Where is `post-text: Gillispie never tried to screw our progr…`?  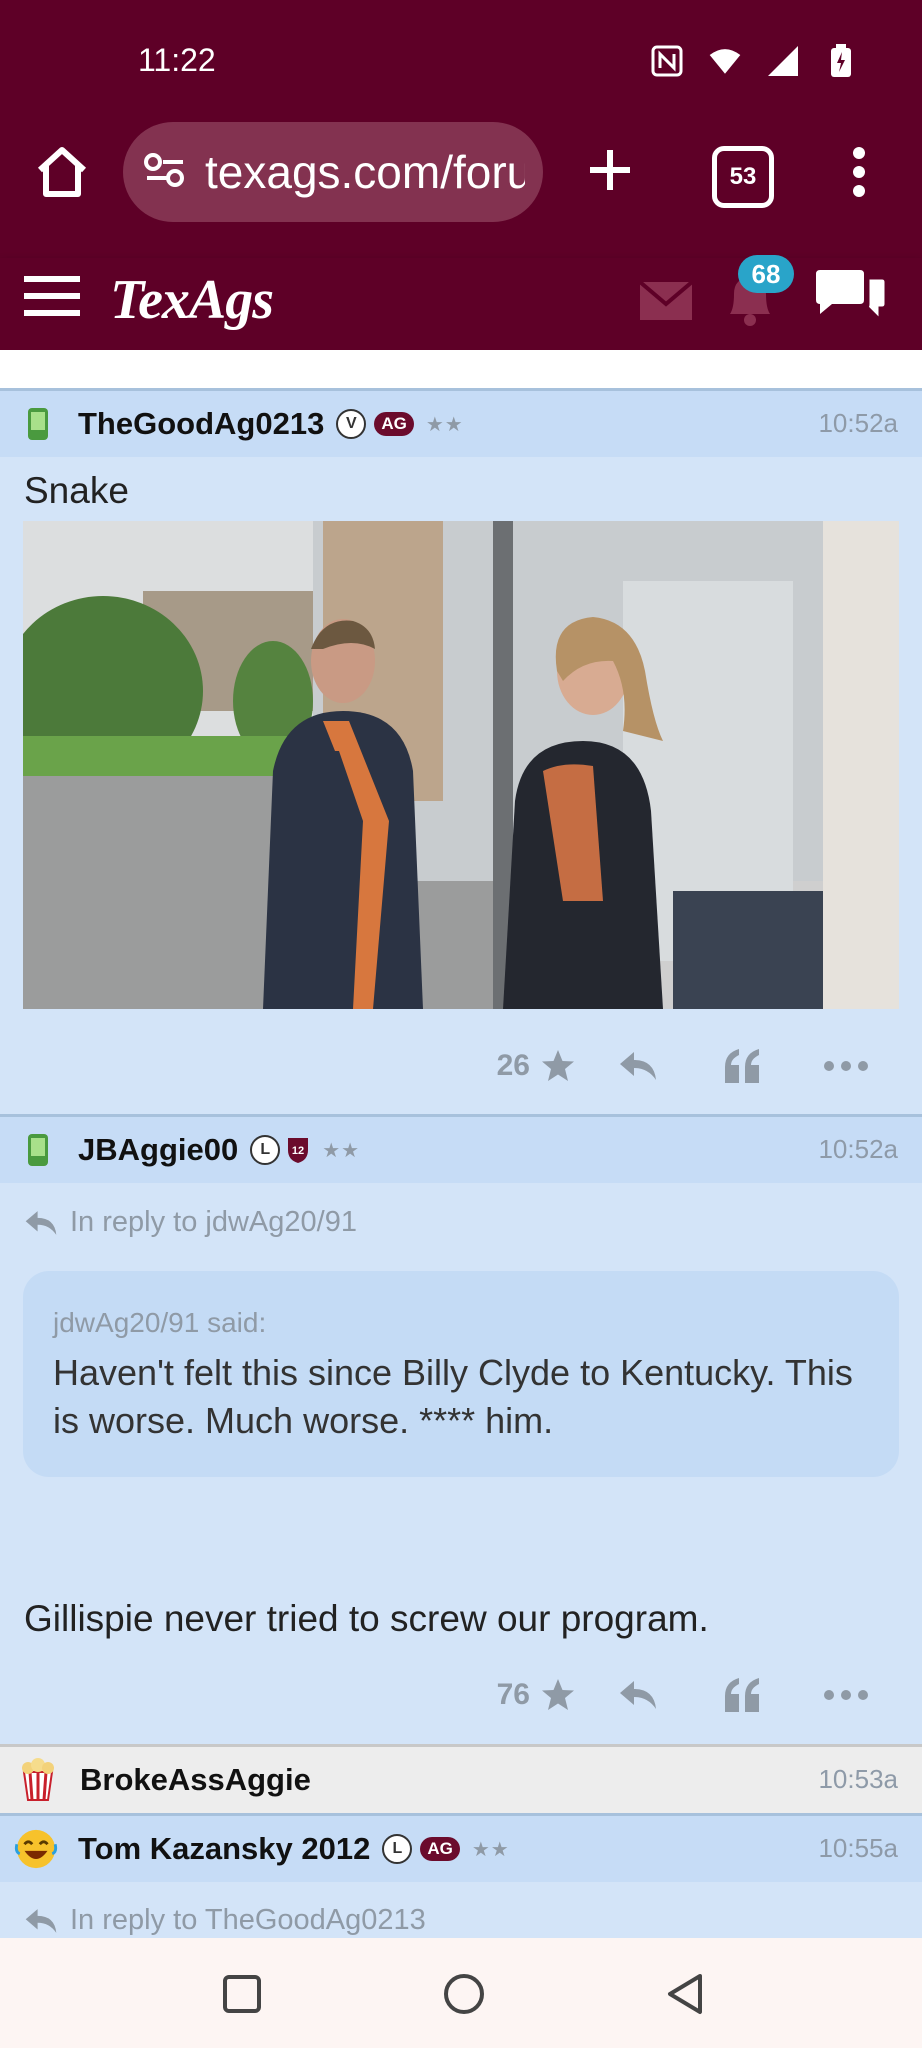
post-text: Gillispie never tried to screw our progr… is located at coordinates (366, 1618).